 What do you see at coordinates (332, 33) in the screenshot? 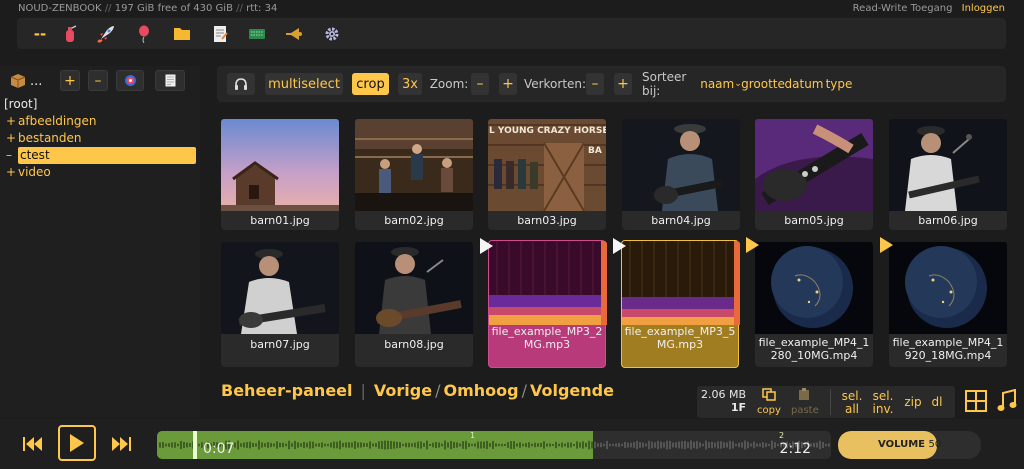
I see `gear-icon` at bounding box center [332, 33].